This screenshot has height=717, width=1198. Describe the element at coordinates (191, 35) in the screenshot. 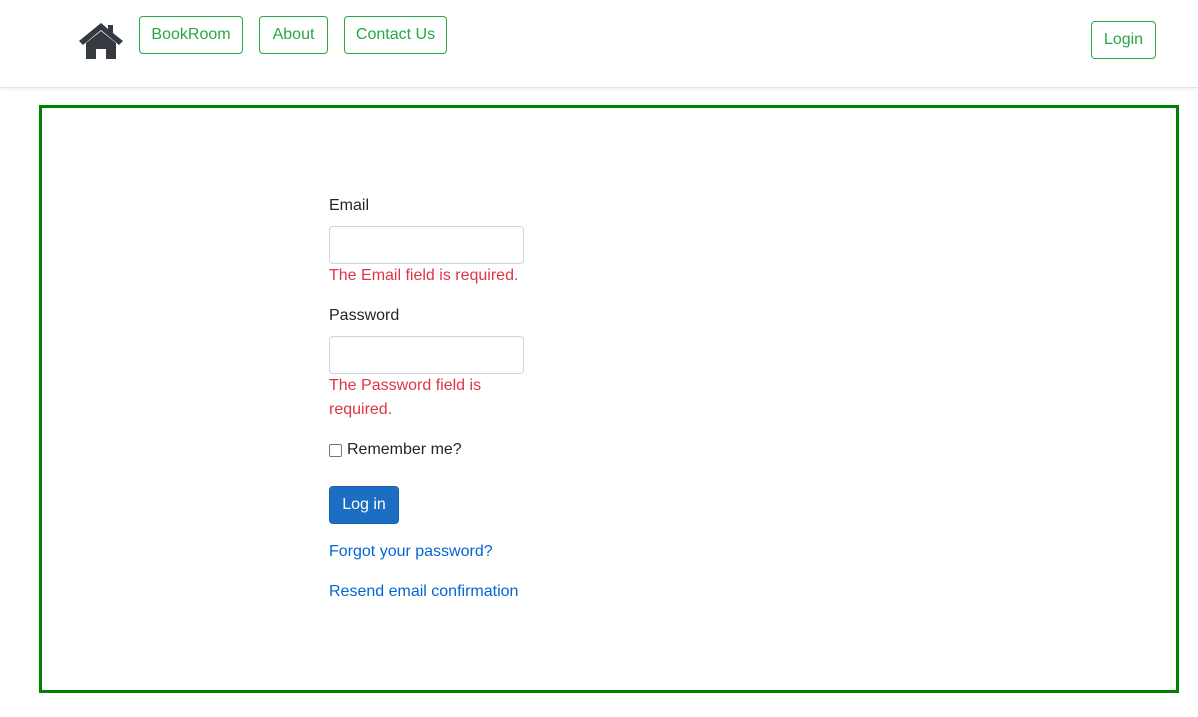

I see `nav-bookroom-button: BookRoom` at that location.